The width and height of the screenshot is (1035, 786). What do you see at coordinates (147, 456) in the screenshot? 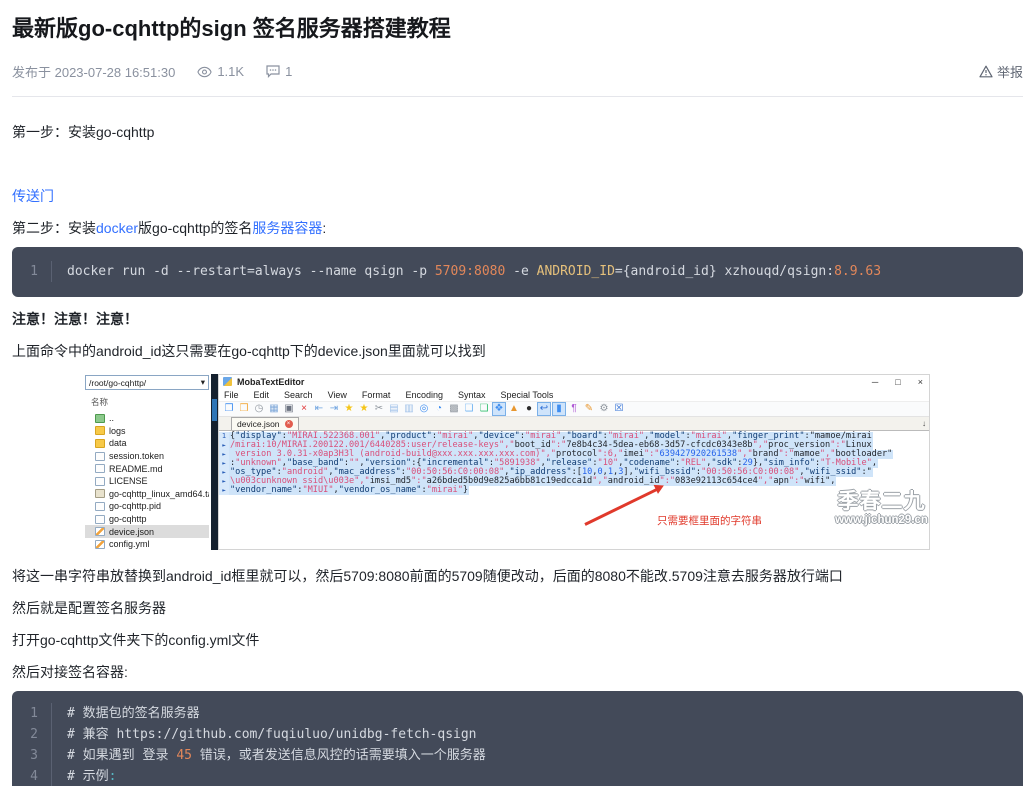
I see `file-item: session.token` at bounding box center [147, 456].